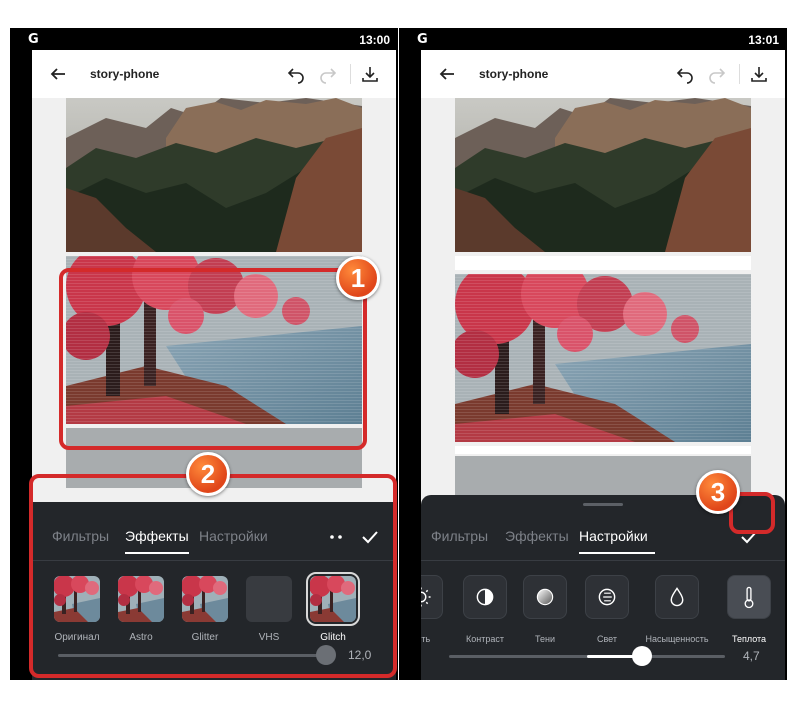  I want to click on step-badge-1: 1, so click(358, 278).